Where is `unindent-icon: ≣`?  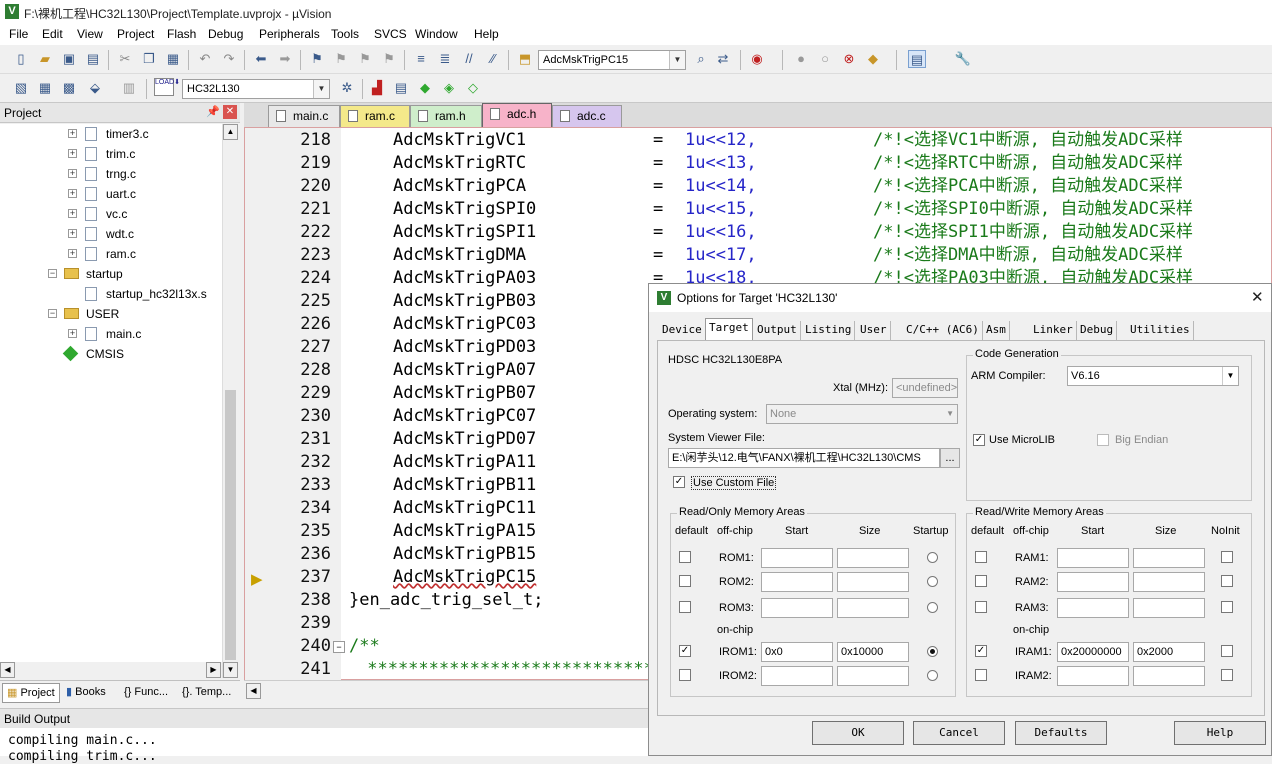
unindent-icon: ≣ is located at coordinates (445, 59).